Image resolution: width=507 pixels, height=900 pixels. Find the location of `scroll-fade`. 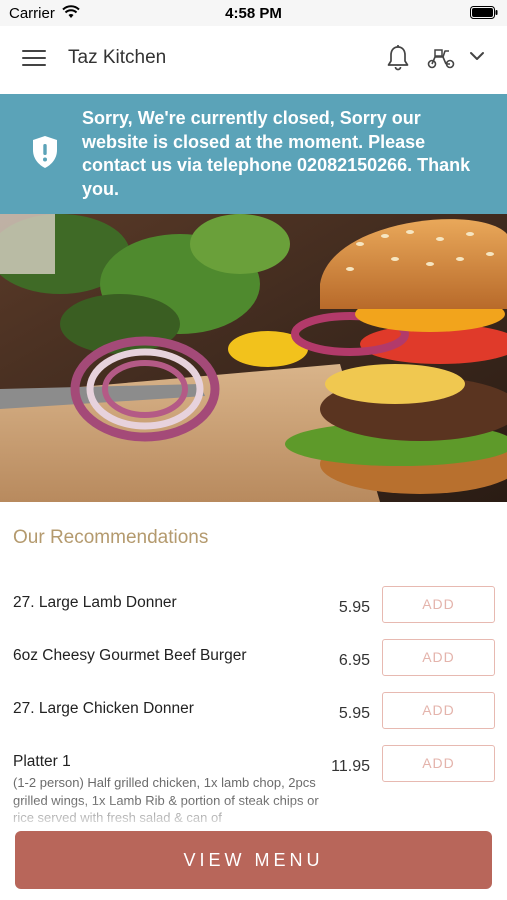

scroll-fade is located at coordinates (253, 816).